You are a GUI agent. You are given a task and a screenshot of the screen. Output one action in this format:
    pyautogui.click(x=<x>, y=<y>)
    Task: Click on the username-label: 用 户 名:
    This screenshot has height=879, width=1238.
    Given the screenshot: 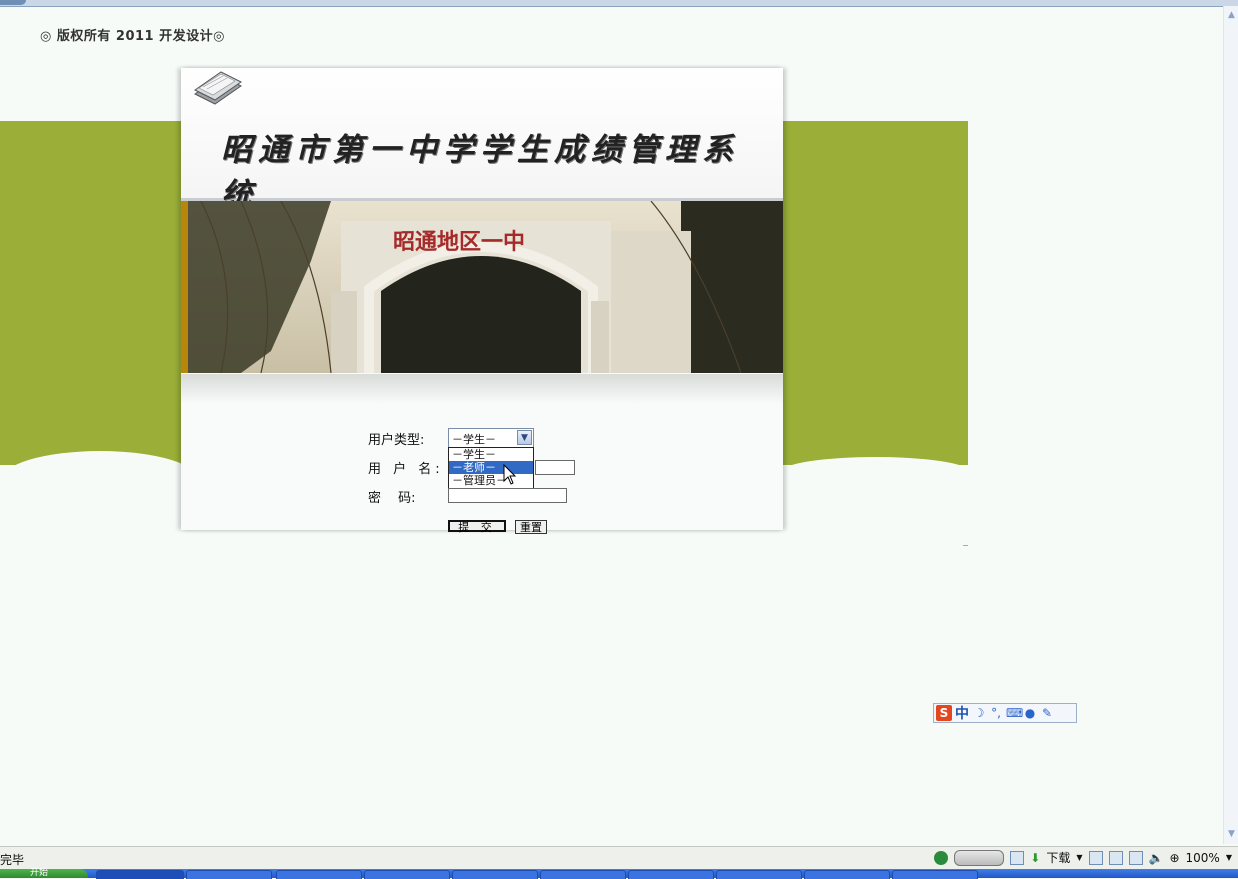 What is the action you would take?
    pyautogui.click(x=406, y=469)
    